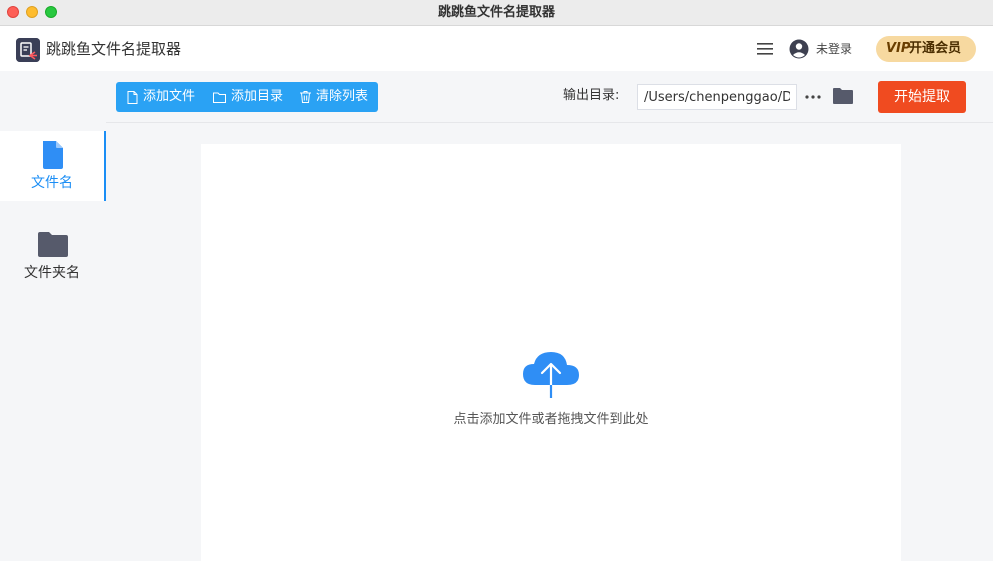 The height and width of the screenshot is (561, 993). What do you see at coordinates (843, 96) in the screenshot?
I see `open-folder-icon` at bounding box center [843, 96].